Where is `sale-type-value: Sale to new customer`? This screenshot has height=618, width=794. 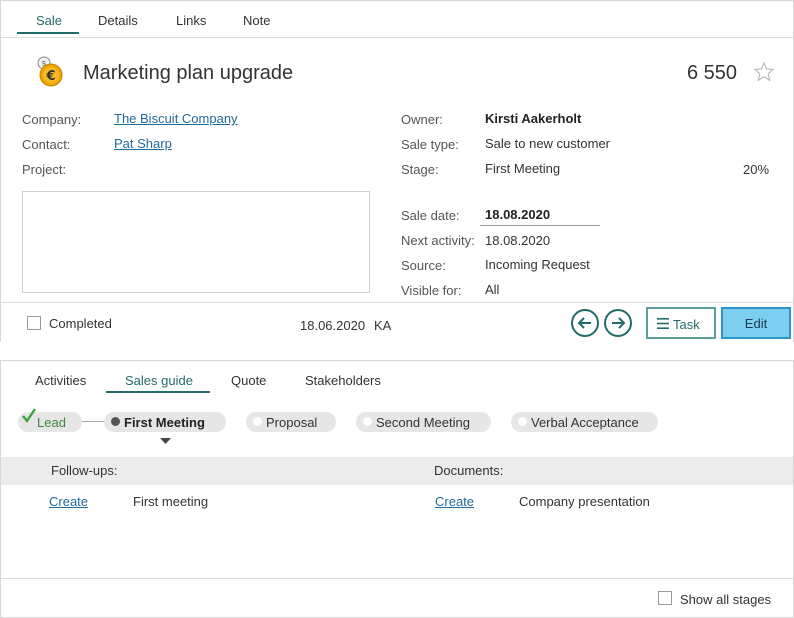
sale-type-value: Sale to new customer is located at coordinates (548, 143).